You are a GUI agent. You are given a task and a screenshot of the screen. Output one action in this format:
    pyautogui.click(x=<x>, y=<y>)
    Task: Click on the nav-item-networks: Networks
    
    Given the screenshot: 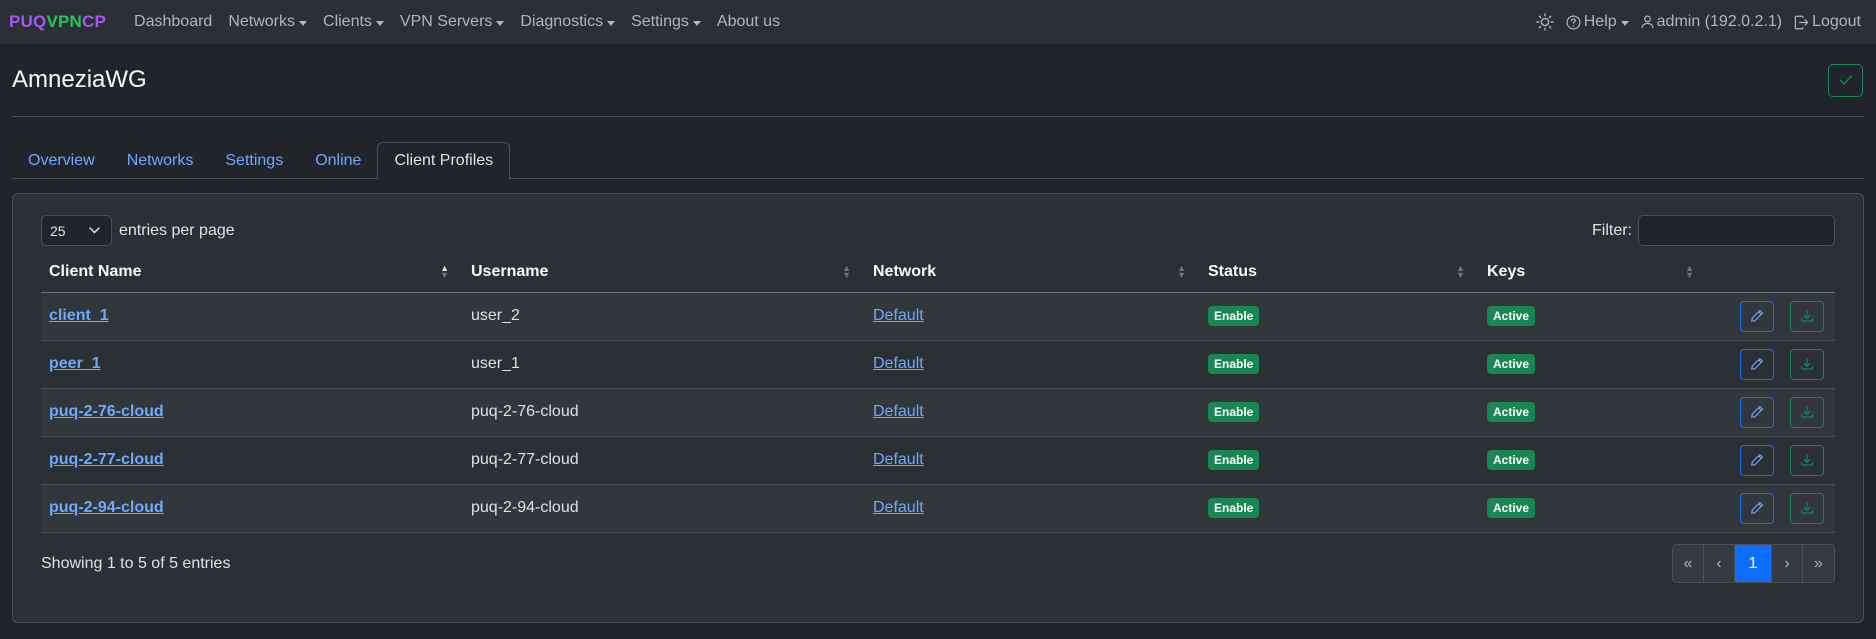 What is the action you would take?
    pyautogui.click(x=267, y=22)
    